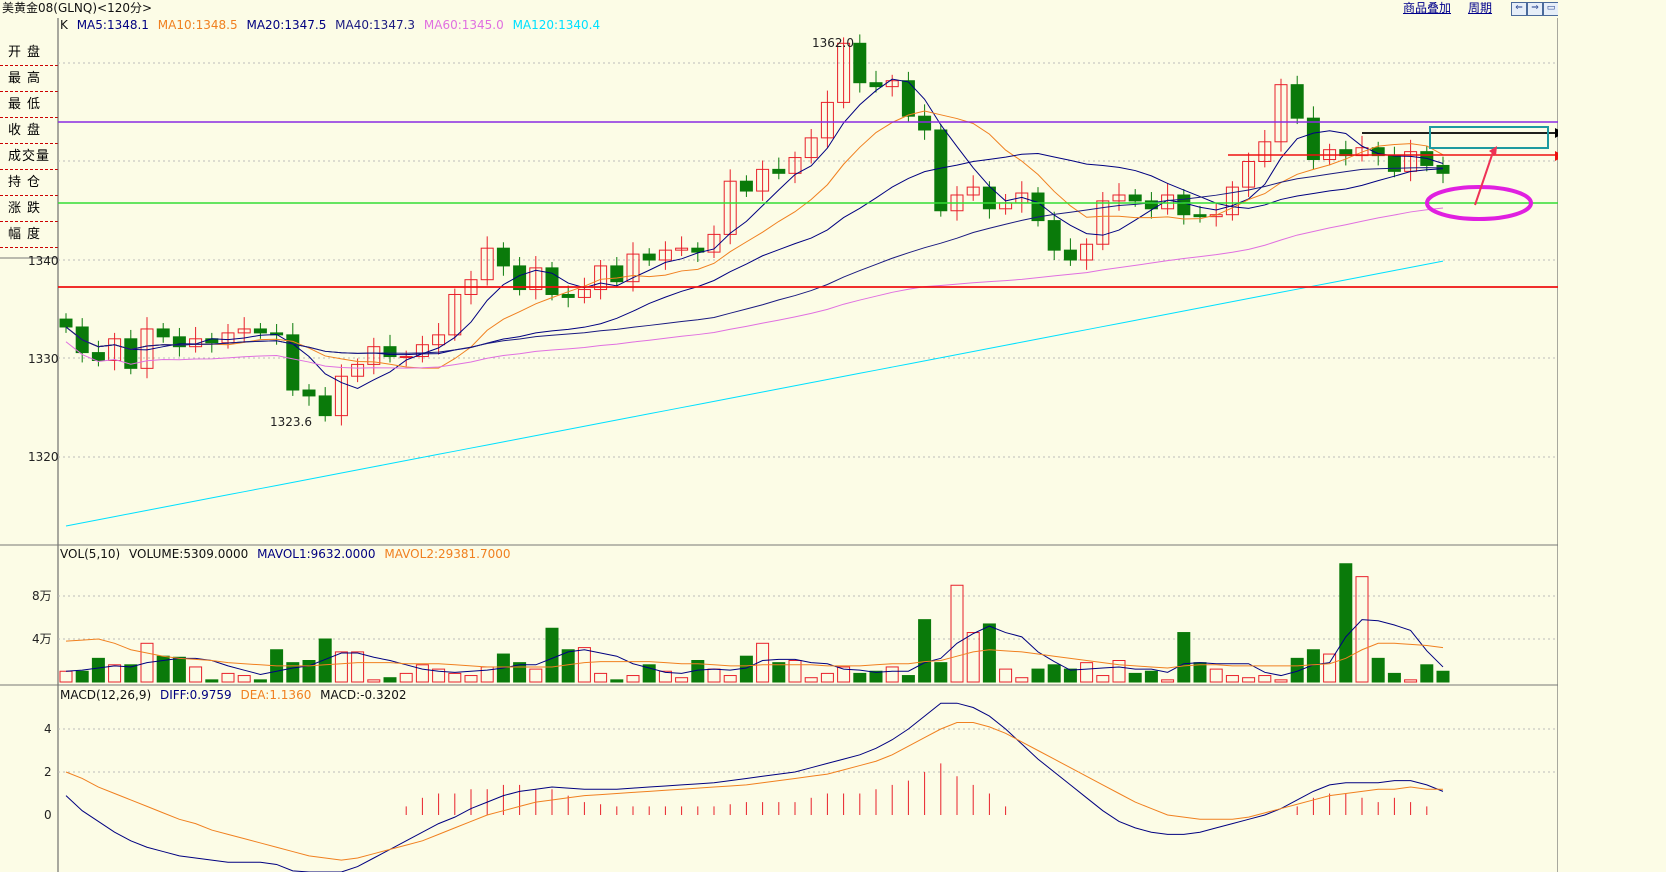 This screenshot has height=872, width=1666. I want to click on teal-target-box, so click(1489, 137).